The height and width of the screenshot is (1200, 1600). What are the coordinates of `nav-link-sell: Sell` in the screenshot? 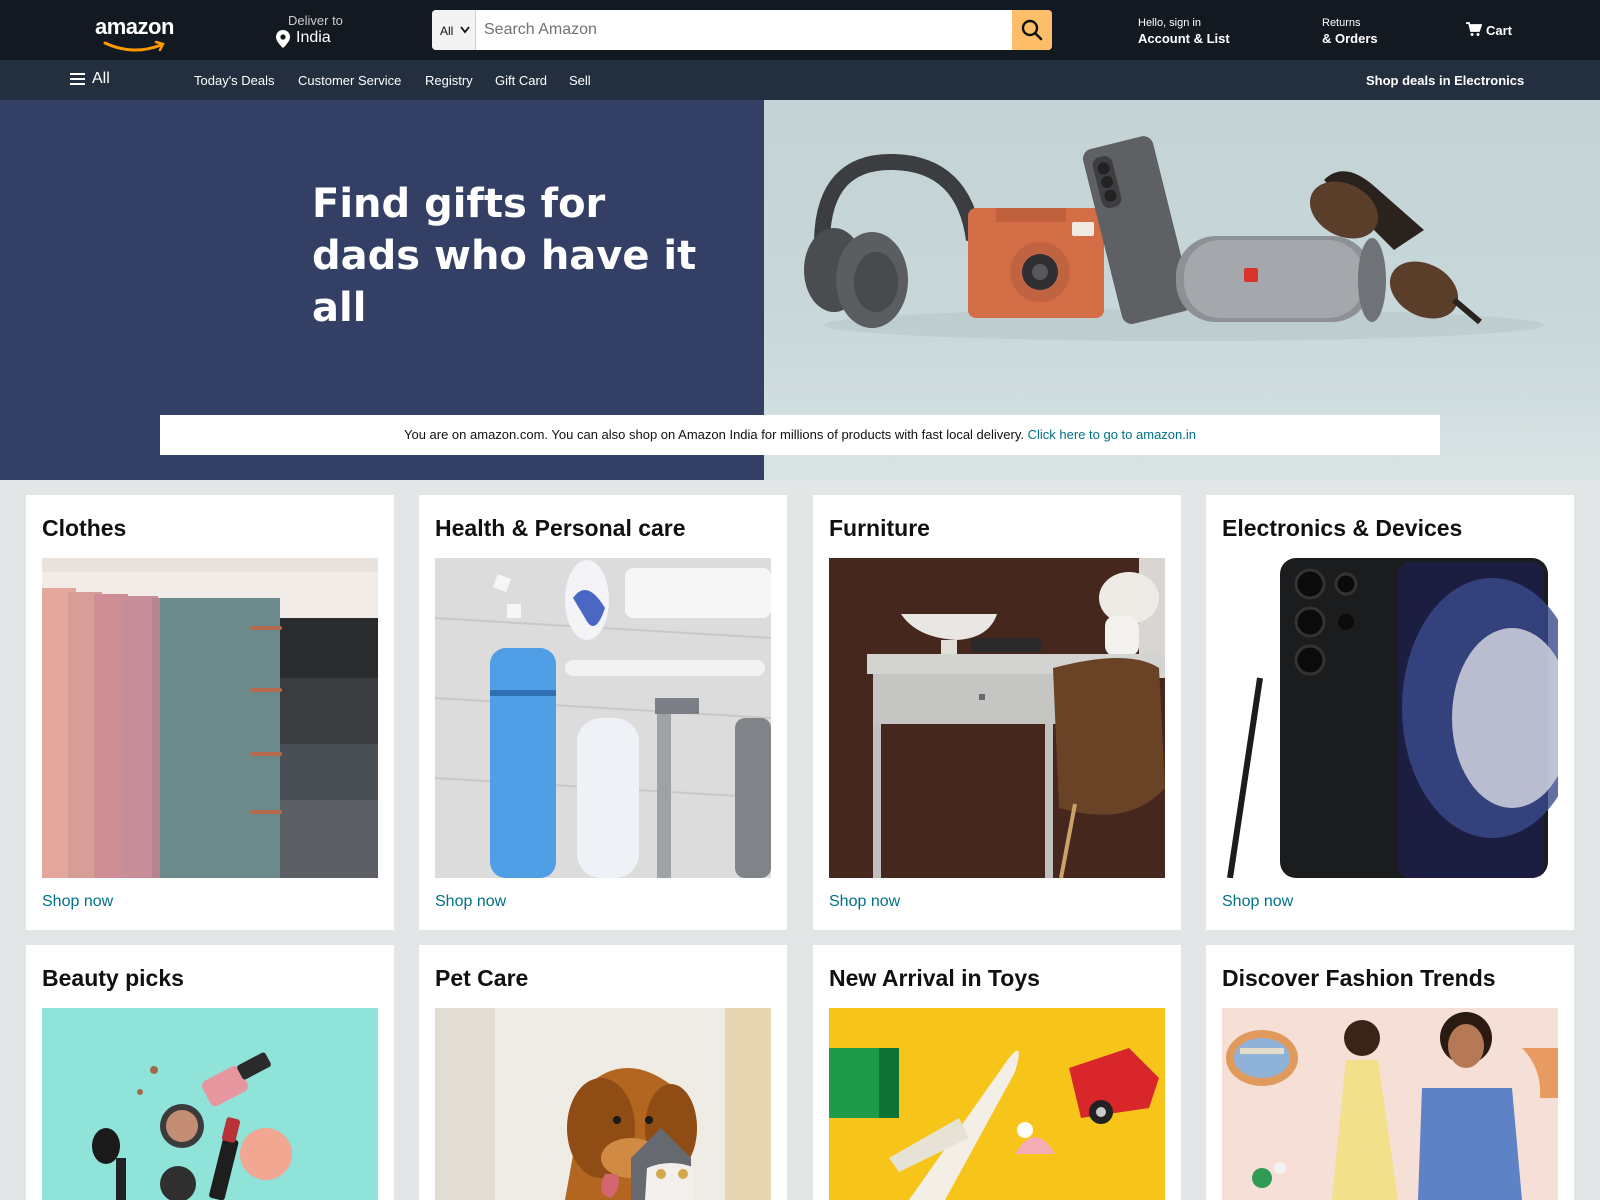 It's located at (580, 80).